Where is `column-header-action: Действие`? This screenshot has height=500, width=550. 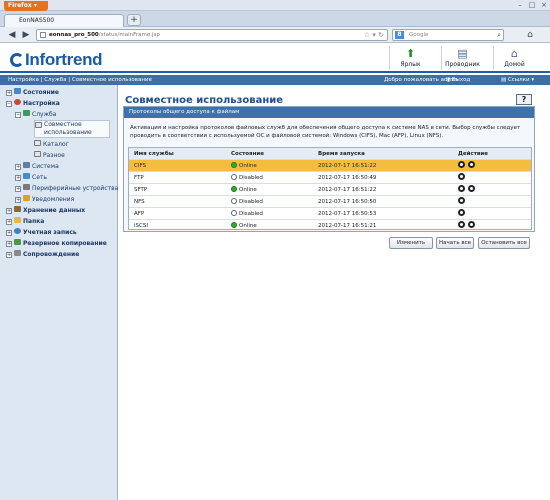
column-header-action: Действие is located at coordinates (473, 154).